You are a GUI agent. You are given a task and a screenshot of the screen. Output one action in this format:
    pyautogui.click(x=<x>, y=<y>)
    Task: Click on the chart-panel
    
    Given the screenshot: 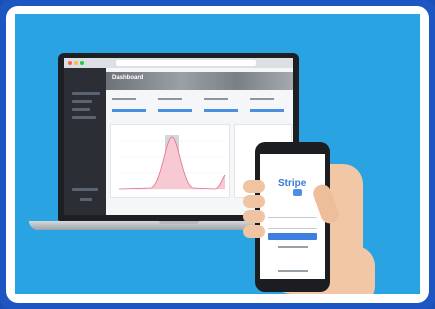 What is the action you would take?
    pyautogui.click(x=170, y=161)
    